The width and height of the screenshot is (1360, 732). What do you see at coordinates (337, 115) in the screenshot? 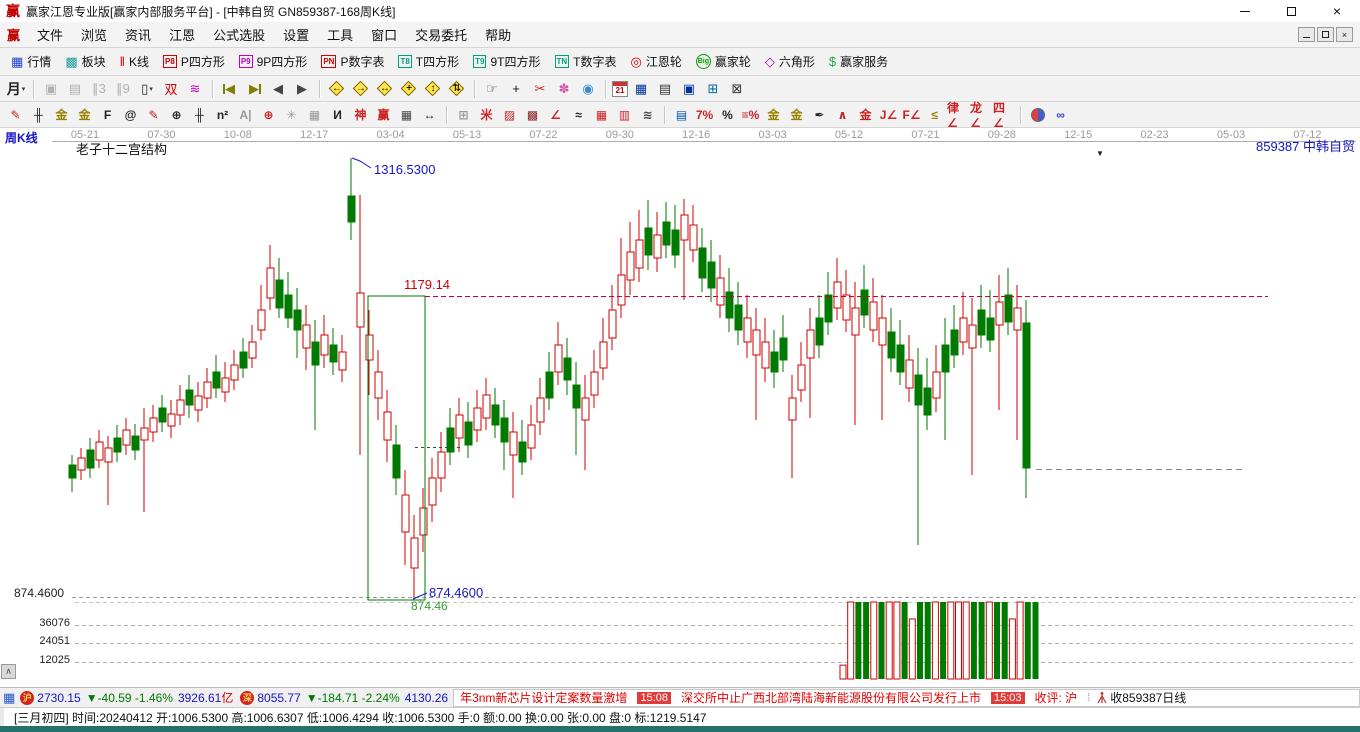
I see `wave-tool-button: И` at bounding box center [337, 115].